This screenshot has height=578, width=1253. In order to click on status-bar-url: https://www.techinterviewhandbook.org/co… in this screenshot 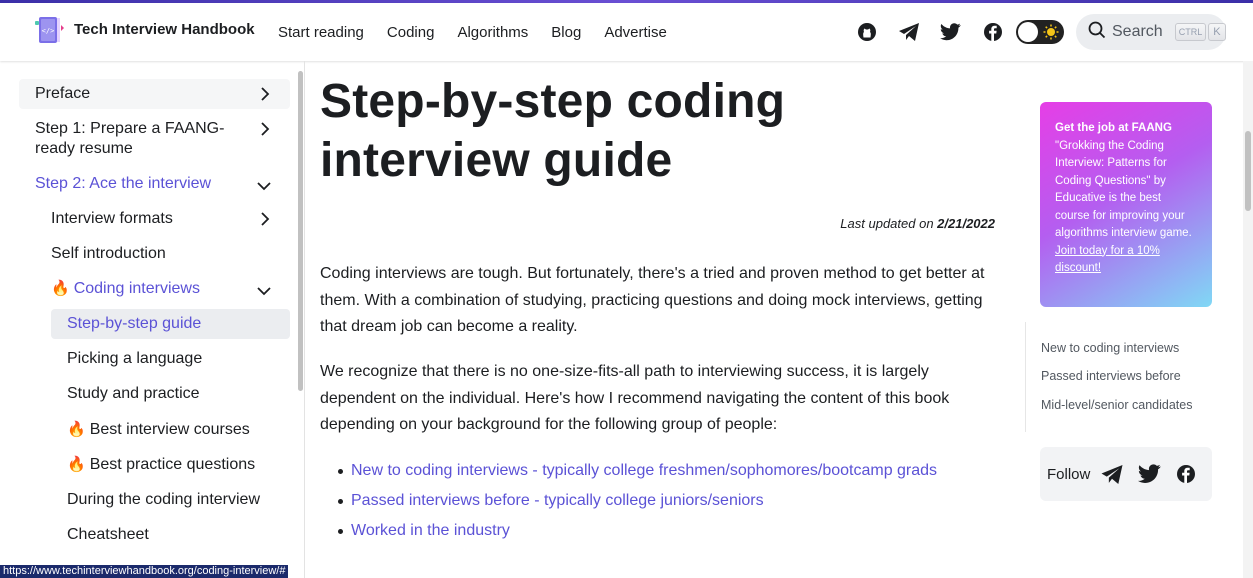, I will do `click(144, 571)`.